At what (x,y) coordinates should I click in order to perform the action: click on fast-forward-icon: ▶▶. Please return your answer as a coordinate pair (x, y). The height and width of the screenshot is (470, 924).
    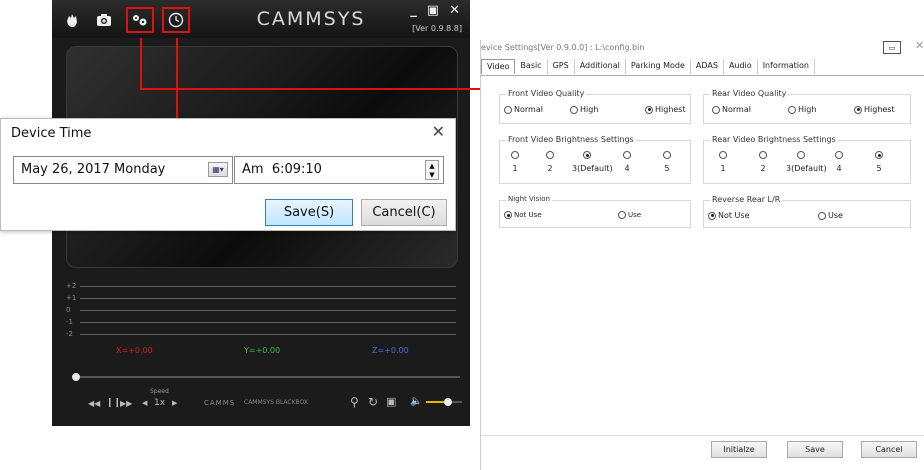
    Looking at the image, I should click on (126, 403).